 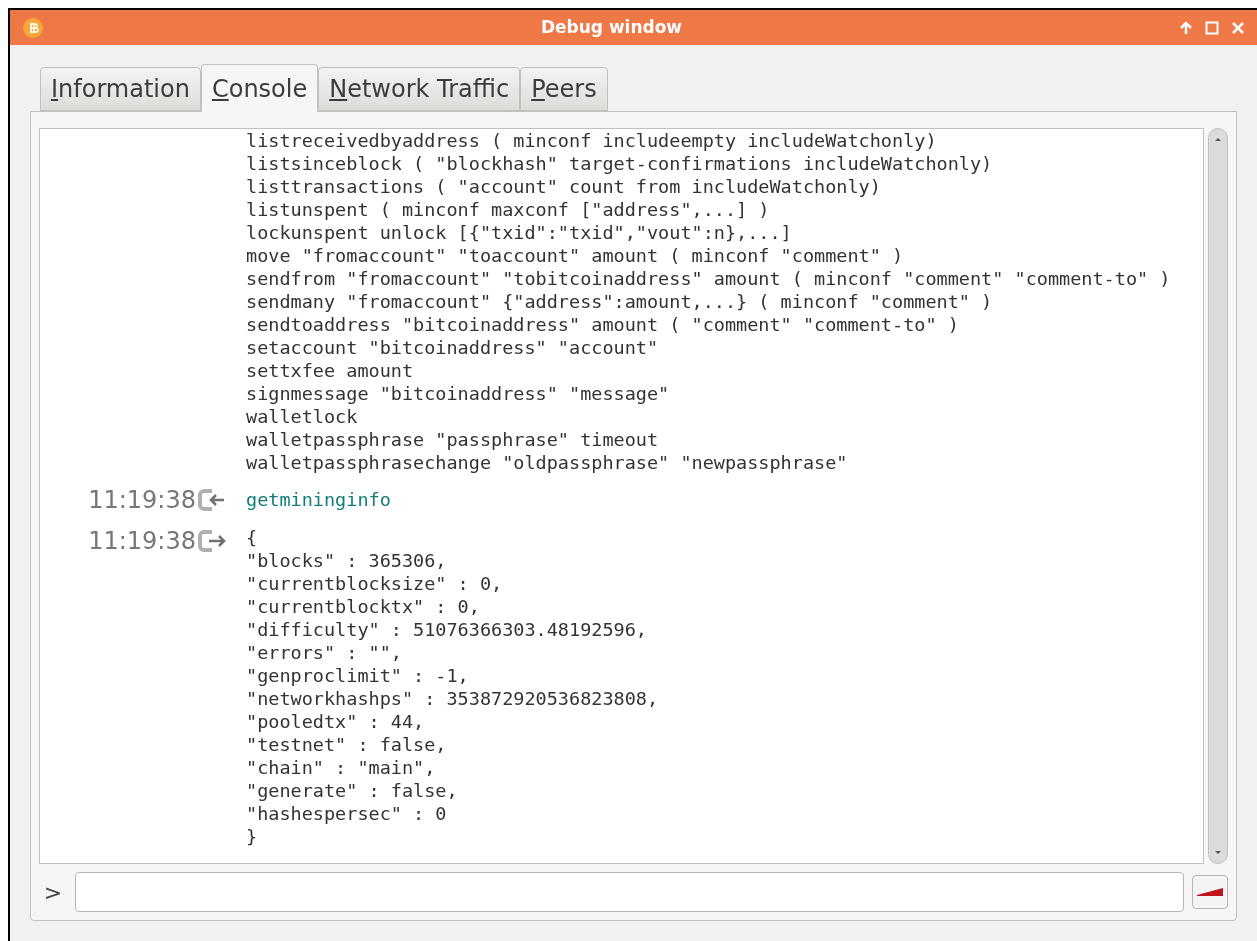 I want to click on coin-icon, so click(x=33, y=27).